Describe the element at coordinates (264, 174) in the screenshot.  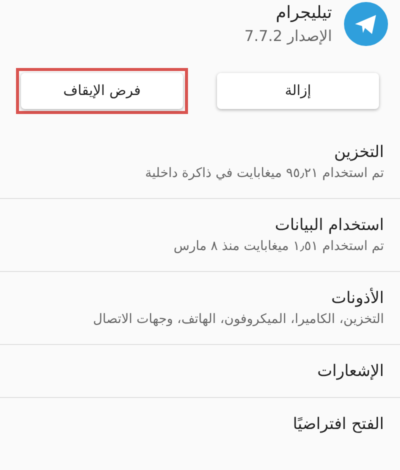
I see `setting-subtitle: تم استخدام ٩٥٫٢١ ميغابايت في ذاكرة داخلية` at that location.